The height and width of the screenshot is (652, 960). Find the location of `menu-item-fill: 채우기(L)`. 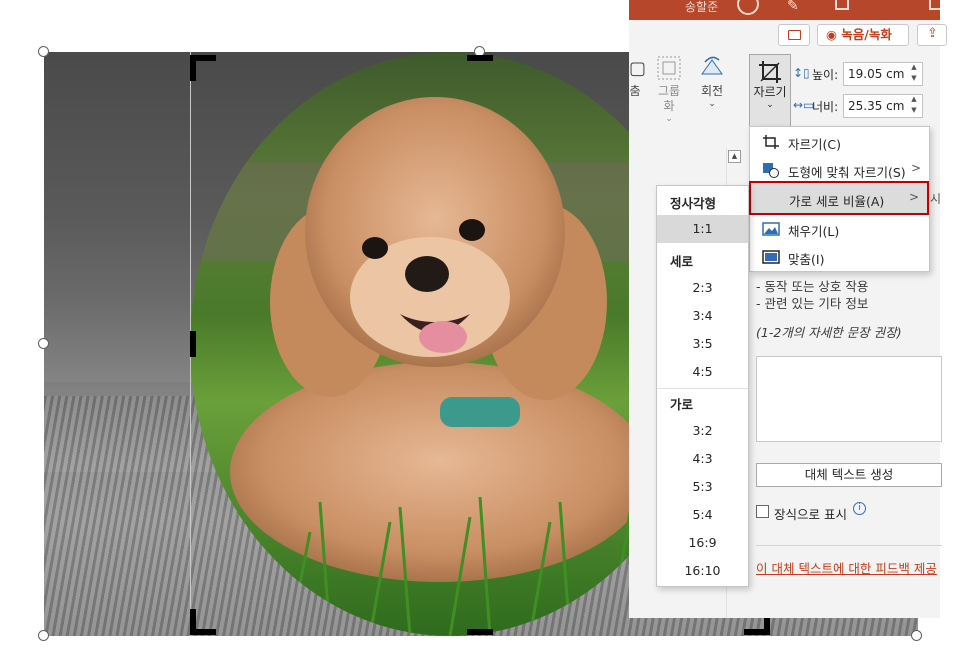

menu-item-fill: 채우기(L) is located at coordinates (839, 229).